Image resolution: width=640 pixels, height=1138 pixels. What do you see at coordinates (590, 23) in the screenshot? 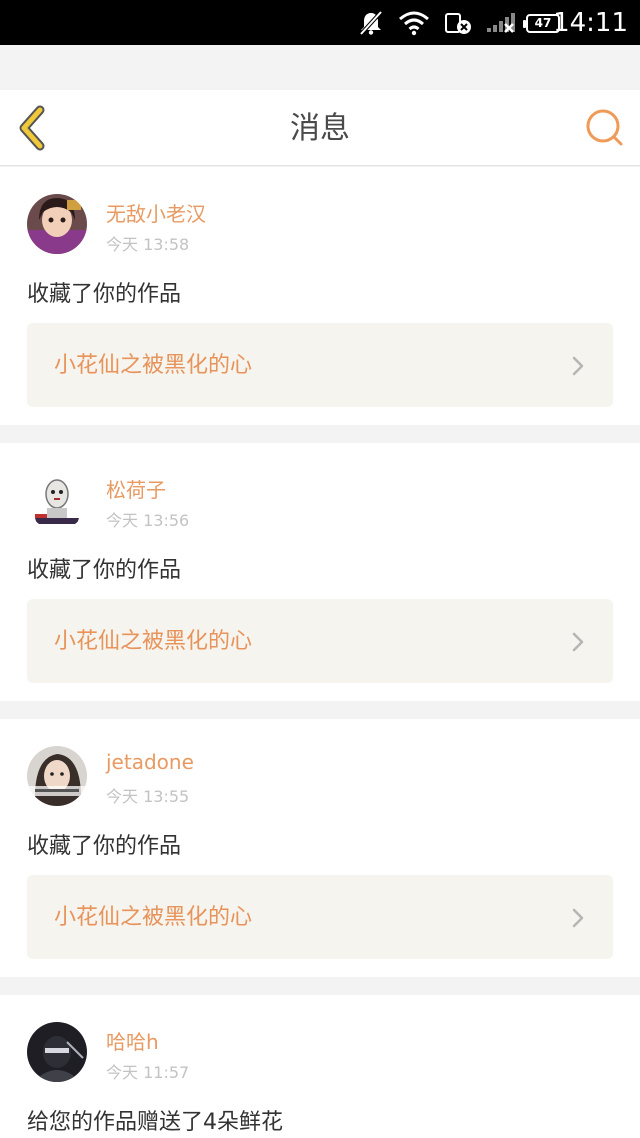
I see `status-time: 14:11` at bounding box center [590, 23].